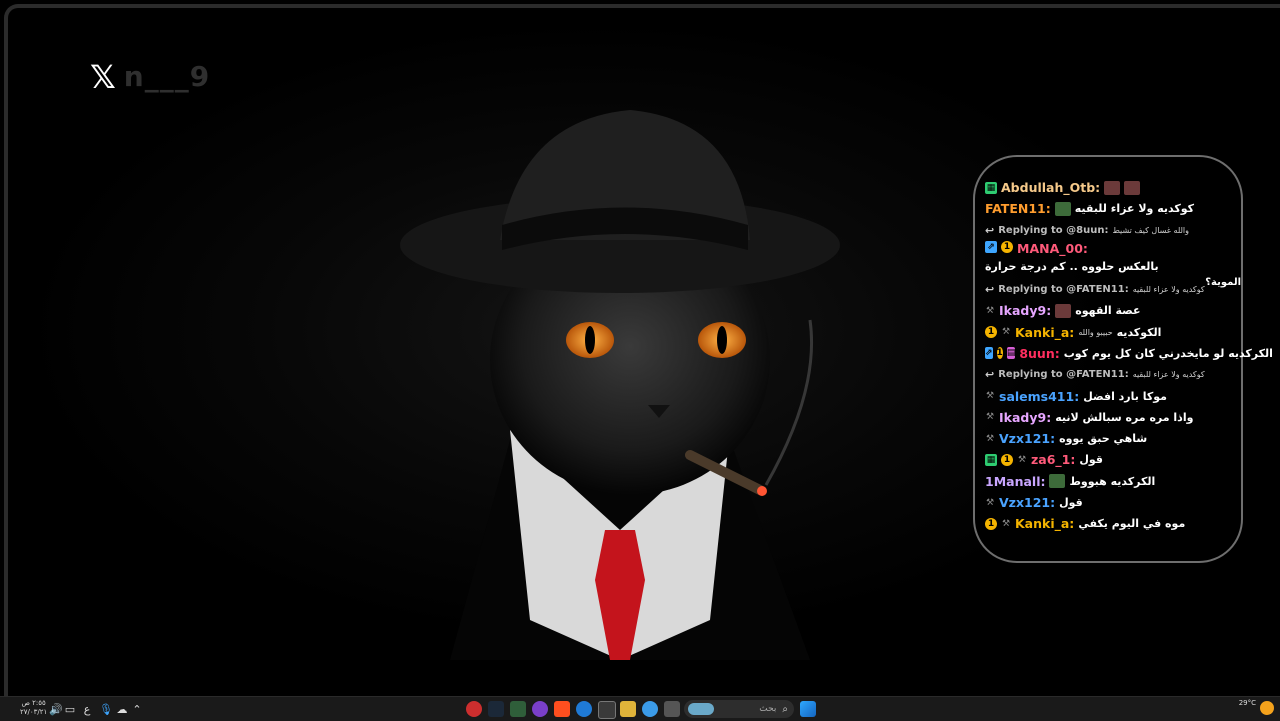 The width and height of the screenshot is (1280, 721). Describe the element at coordinates (106, 709) in the screenshot. I see `microphone-icon: 🎙` at that location.